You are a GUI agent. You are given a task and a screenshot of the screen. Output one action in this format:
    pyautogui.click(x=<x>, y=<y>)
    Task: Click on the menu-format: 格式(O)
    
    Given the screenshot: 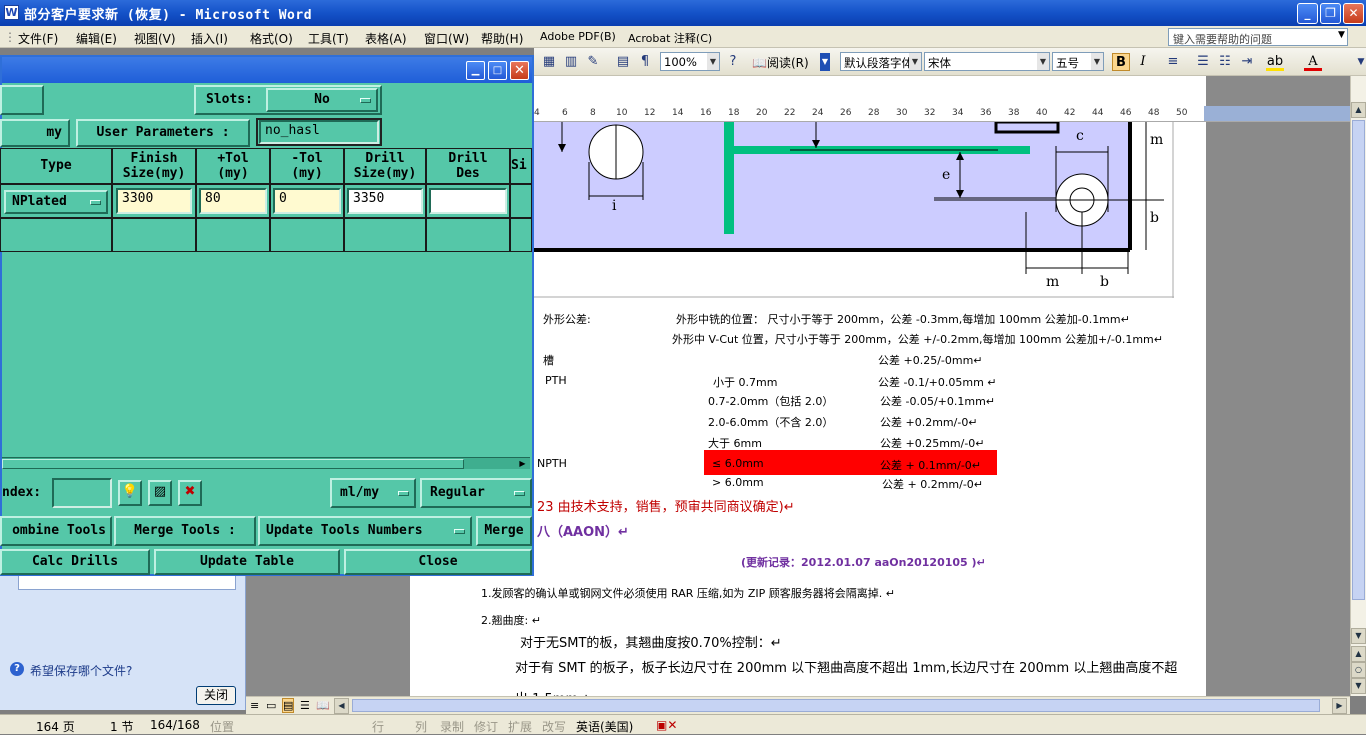 What is the action you would take?
    pyautogui.click(x=271, y=38)
    